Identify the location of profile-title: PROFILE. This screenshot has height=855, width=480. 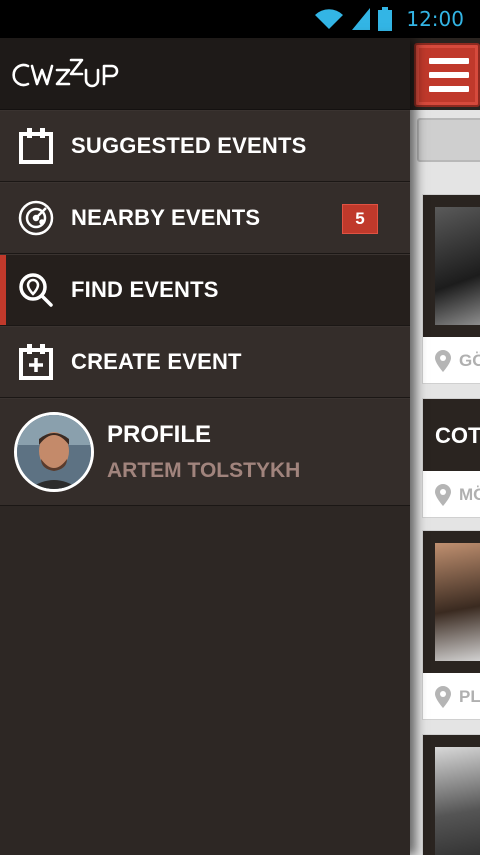
(159, 434).